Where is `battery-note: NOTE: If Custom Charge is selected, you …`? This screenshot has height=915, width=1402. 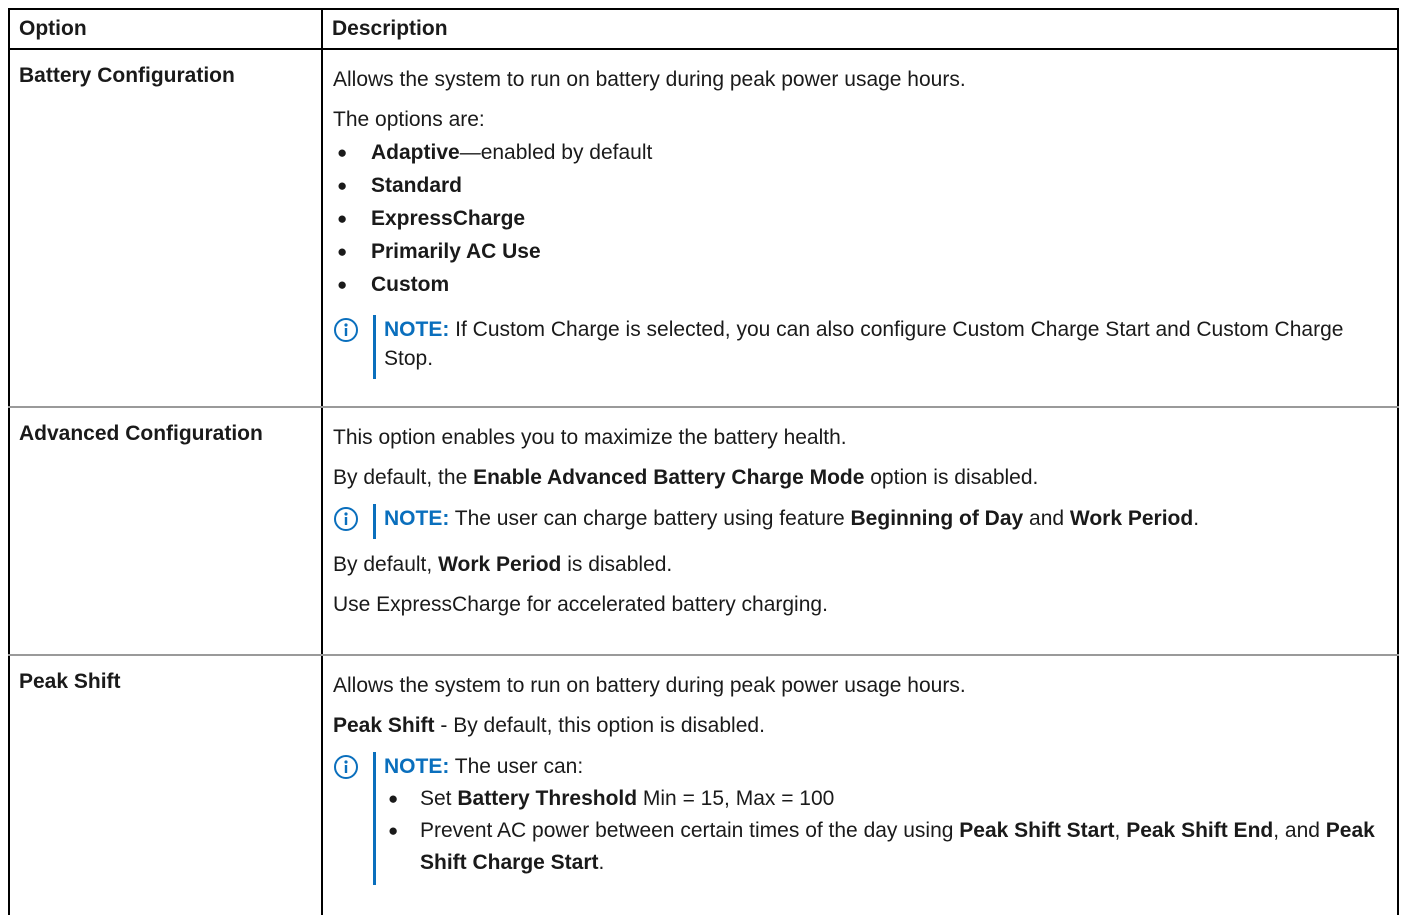
battery-note: NOTE: If Custom Charge is selected, you … is located at coordinates (860, 347).